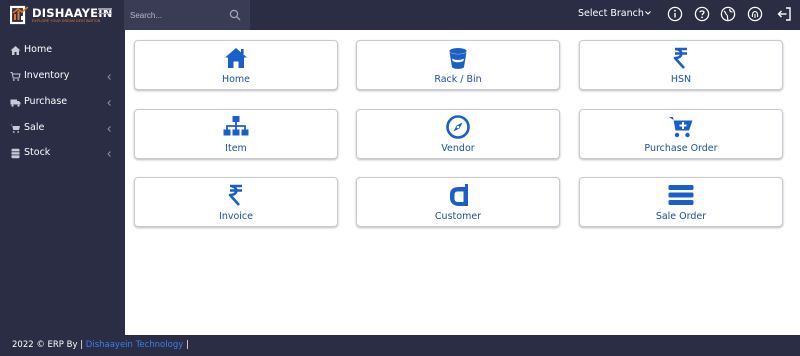 This screenshot has width=800, height=356. I want to click on tile-label: Customer, so click(458, 216).